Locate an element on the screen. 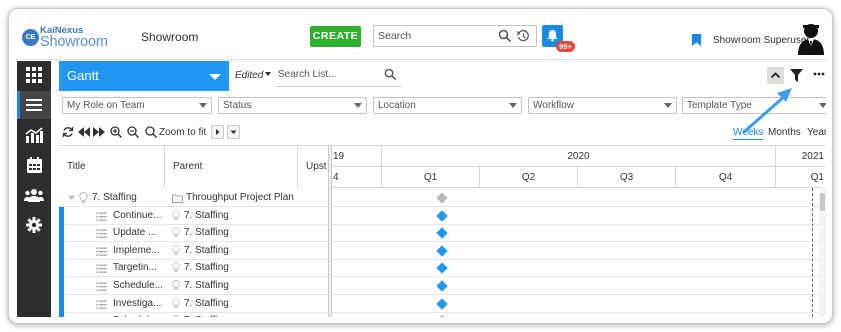 The height and width of the screenshot is (332, 841). table-row: Impleme... 7. Staffing is located at coordinates (442, 250).